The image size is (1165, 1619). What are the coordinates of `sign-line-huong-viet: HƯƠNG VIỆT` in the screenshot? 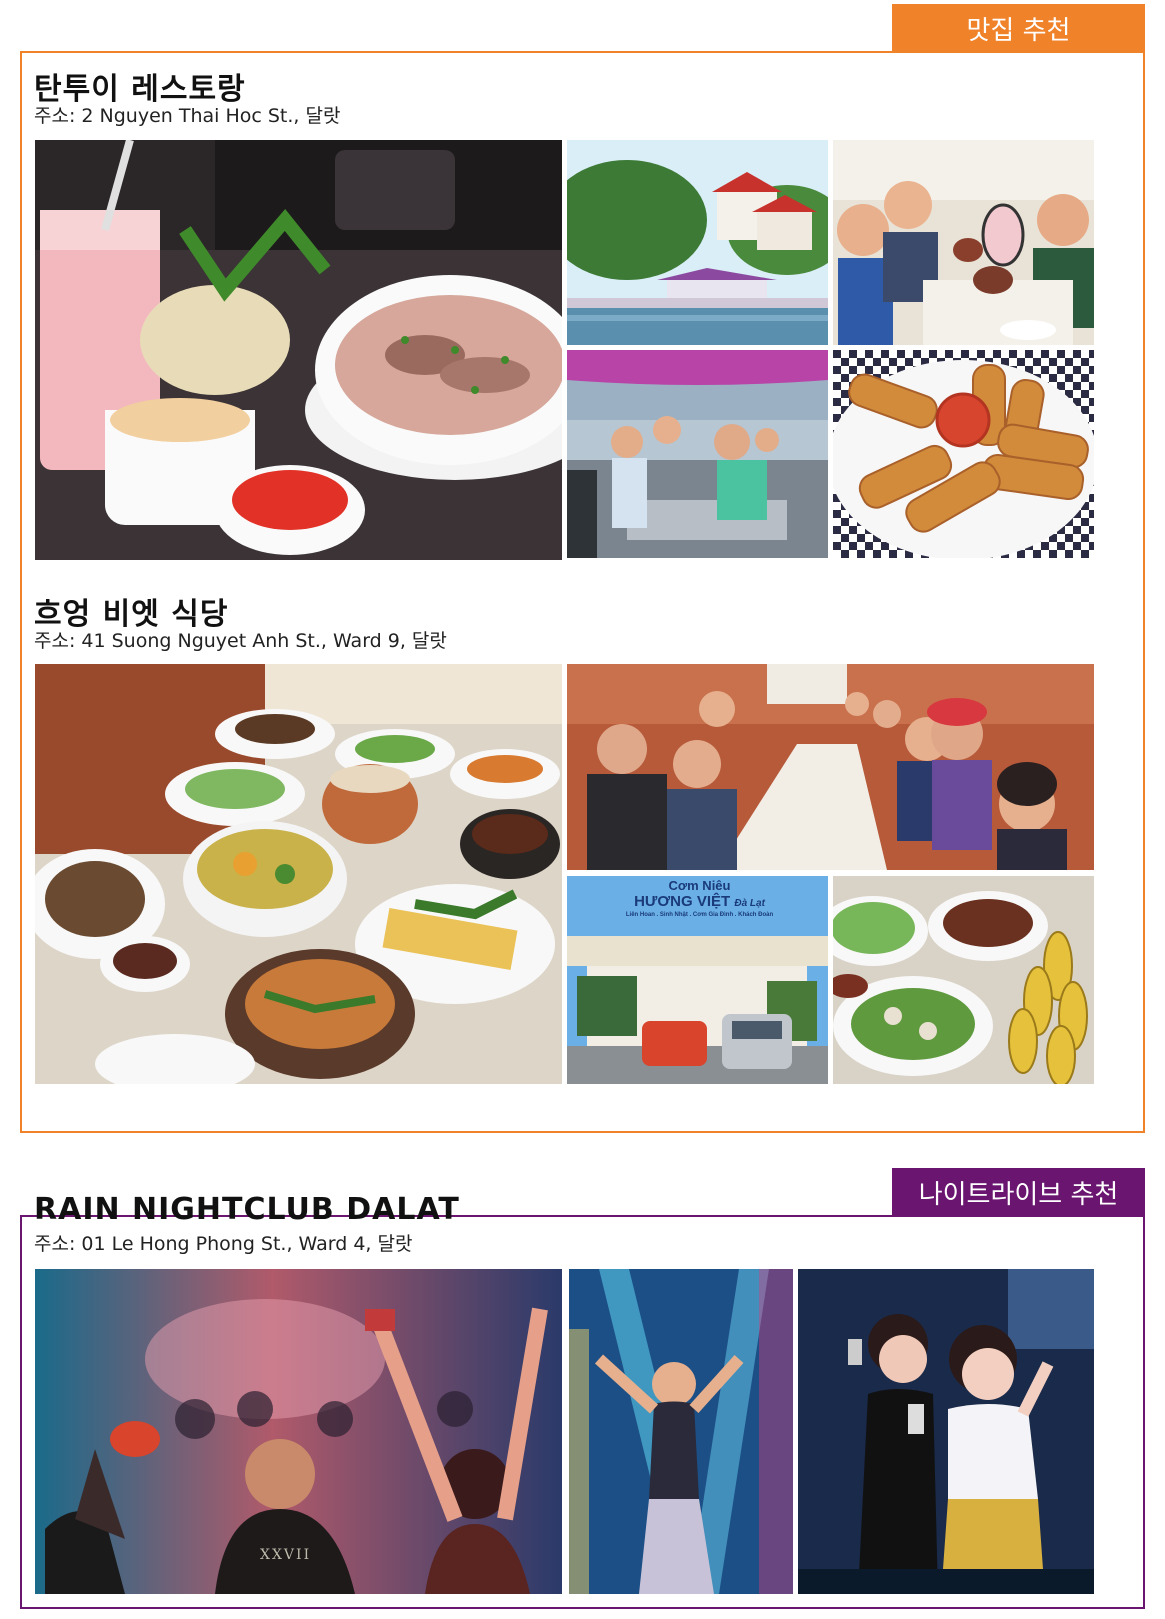 It's located at (682, 901).